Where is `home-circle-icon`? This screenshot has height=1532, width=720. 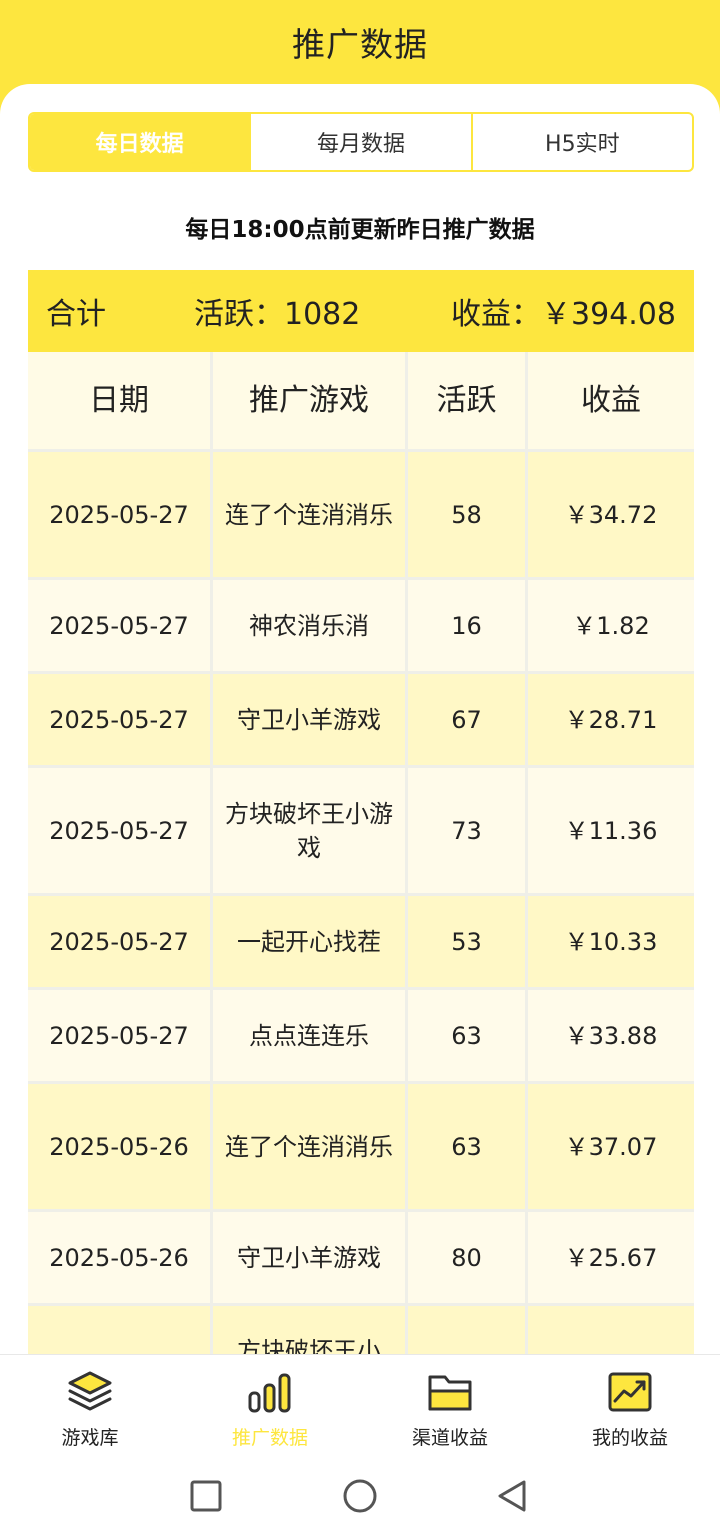
home-circle-icon is located at coordinates (360, 1496).